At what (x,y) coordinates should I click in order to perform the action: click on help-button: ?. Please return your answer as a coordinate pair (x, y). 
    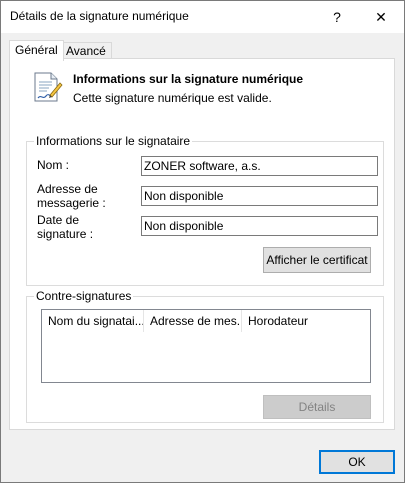
    Looking at the image, I should click on (337, 17).